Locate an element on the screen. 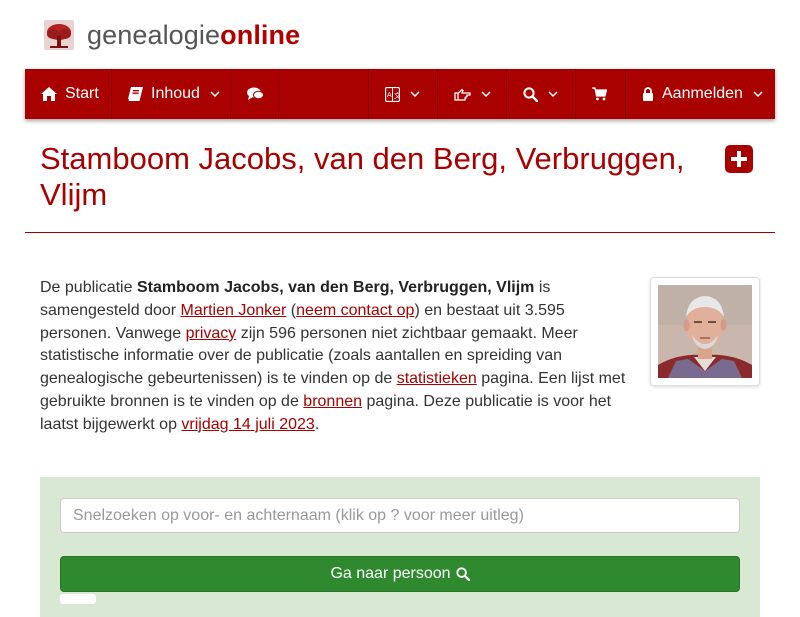 Image resolution: width=800 pixels, height=617 pixels. sources-link: bronnen is located at coordinates (332, 401).